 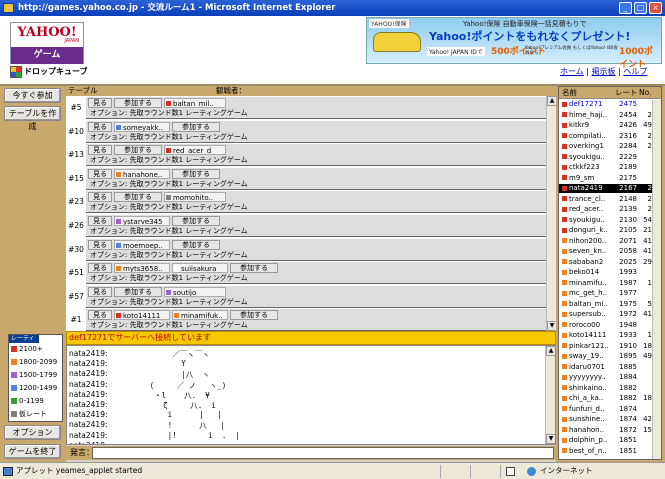 I want to click on user-row: sababan2 2025 29, so click(x=606, y=262).